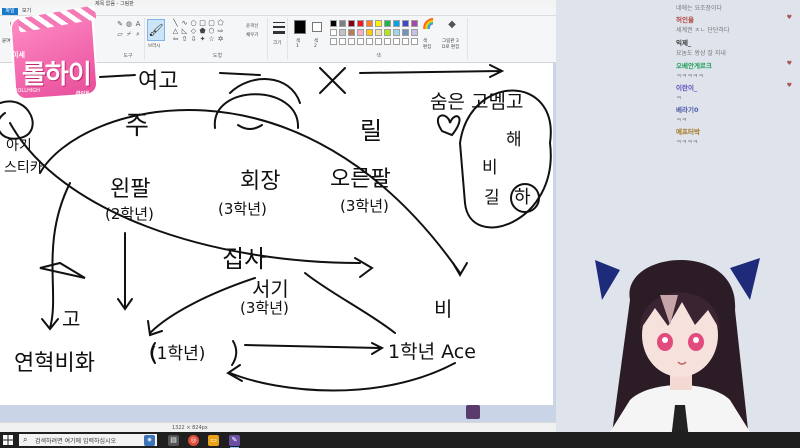 This screenshot has width=800, height=448. Describe the element at coordinates (175, 23) in the screenshot. I see `line-shape-icon: ╲` at that location.